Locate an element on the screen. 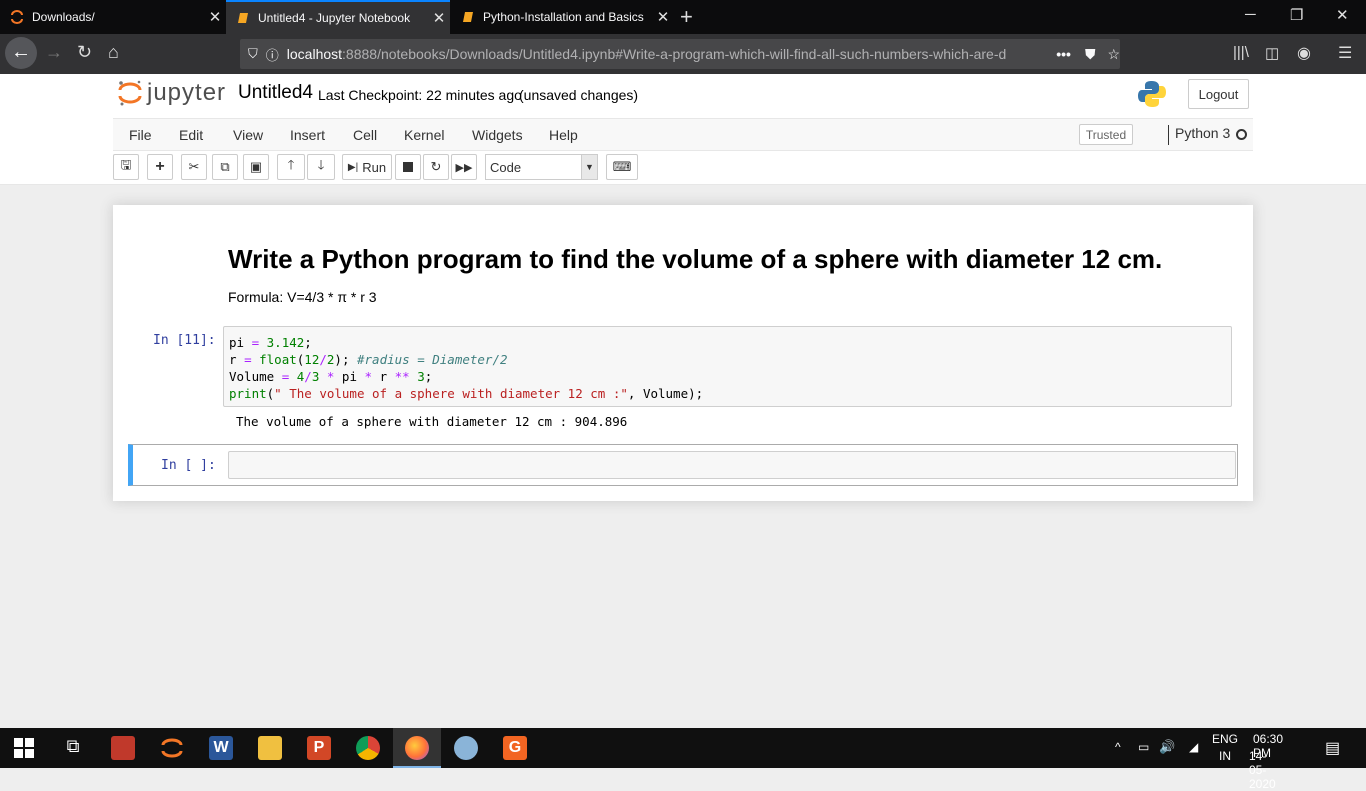 This screenshot has height=791, width=1366. fast-forward-icon: ▶▶ is located at coordinates (464, 167).